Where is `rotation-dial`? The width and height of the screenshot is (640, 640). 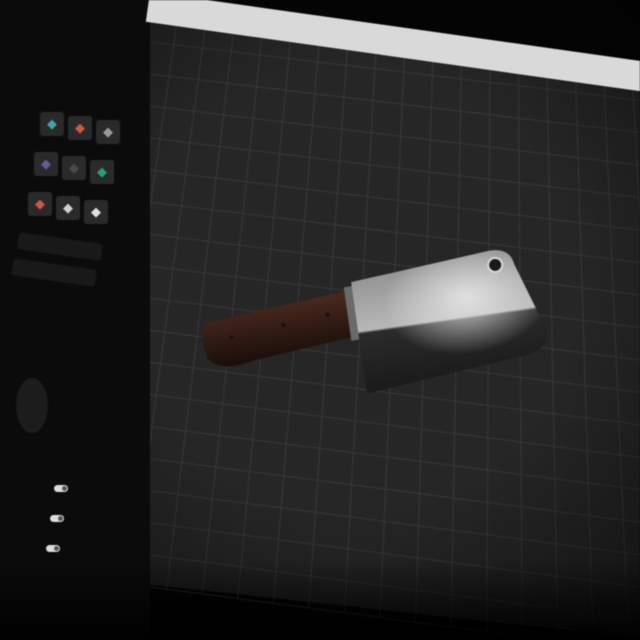 rotation-dial is located at coordinates (32, 405).